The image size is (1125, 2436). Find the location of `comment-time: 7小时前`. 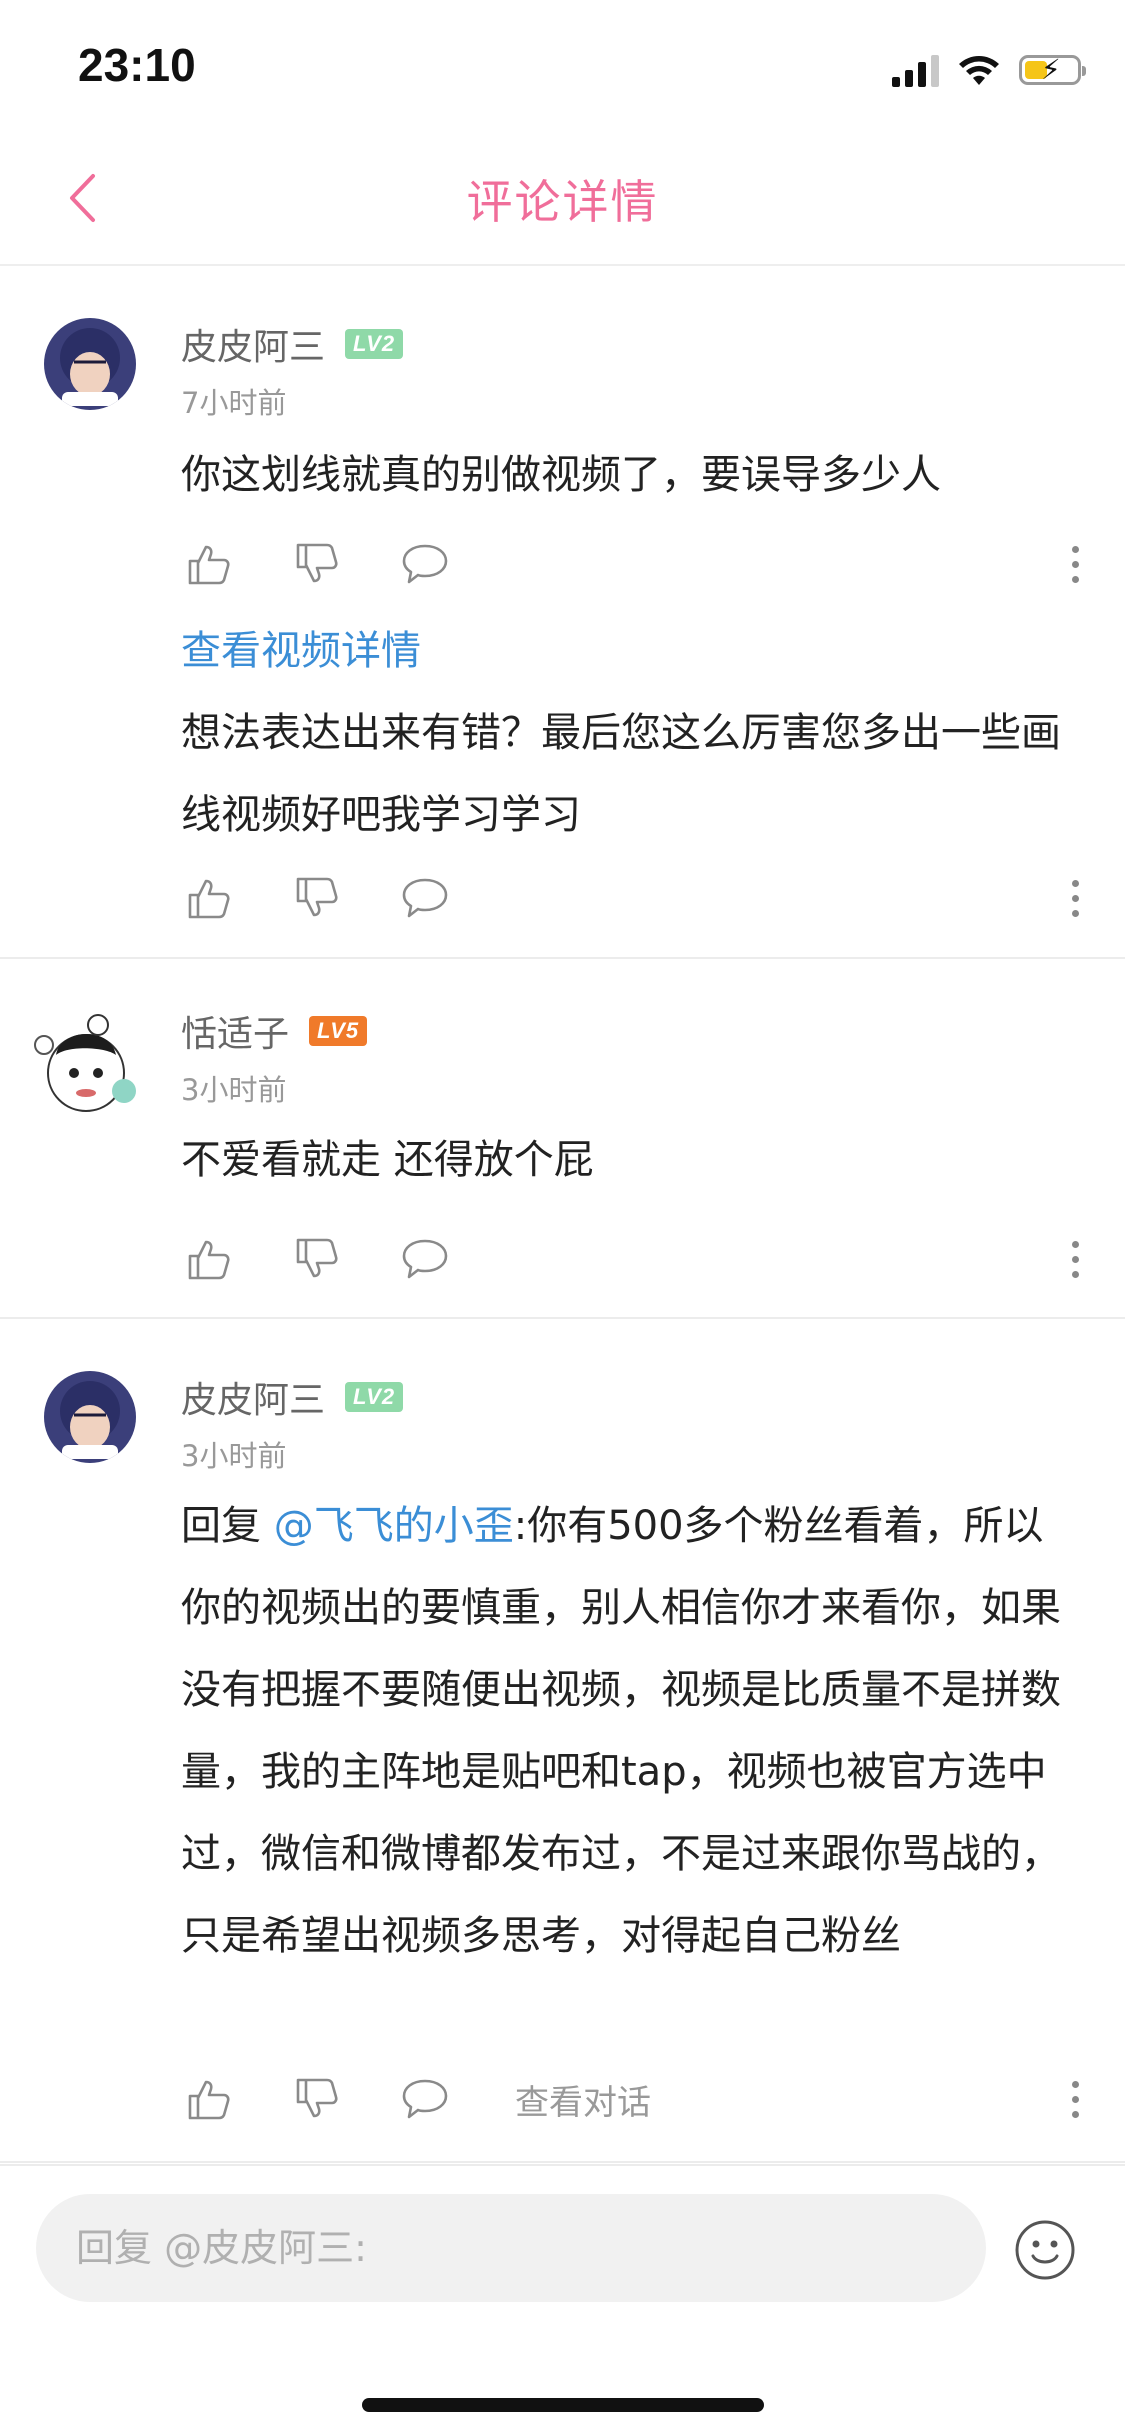

comment-time: 7小时前 is located at coordinates (234, 403).